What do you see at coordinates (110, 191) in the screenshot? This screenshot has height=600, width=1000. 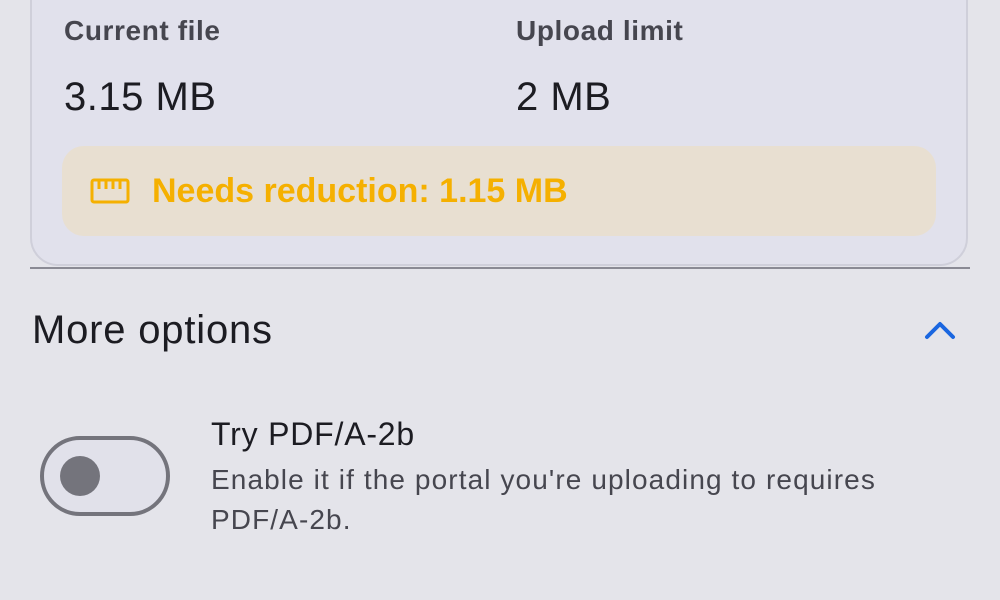 I see `ruler-icon` at bounding box center [110, 191].